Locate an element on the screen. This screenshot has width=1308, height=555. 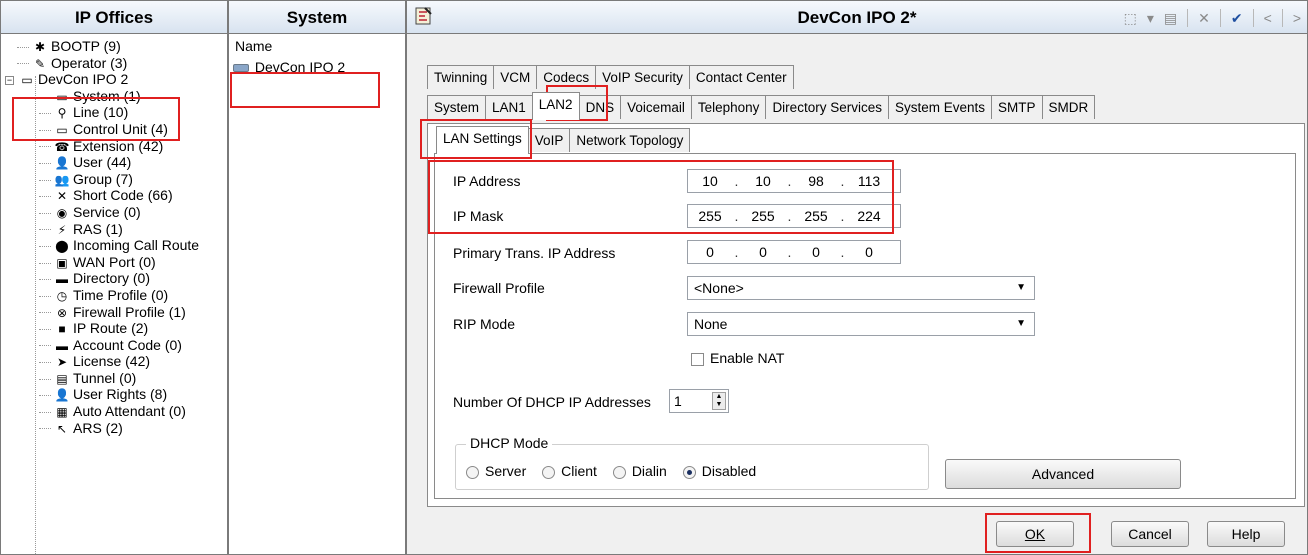
tree-item-auto-attendant: ▦ Auto Attendant (0) is located at coordinates (114, 411).